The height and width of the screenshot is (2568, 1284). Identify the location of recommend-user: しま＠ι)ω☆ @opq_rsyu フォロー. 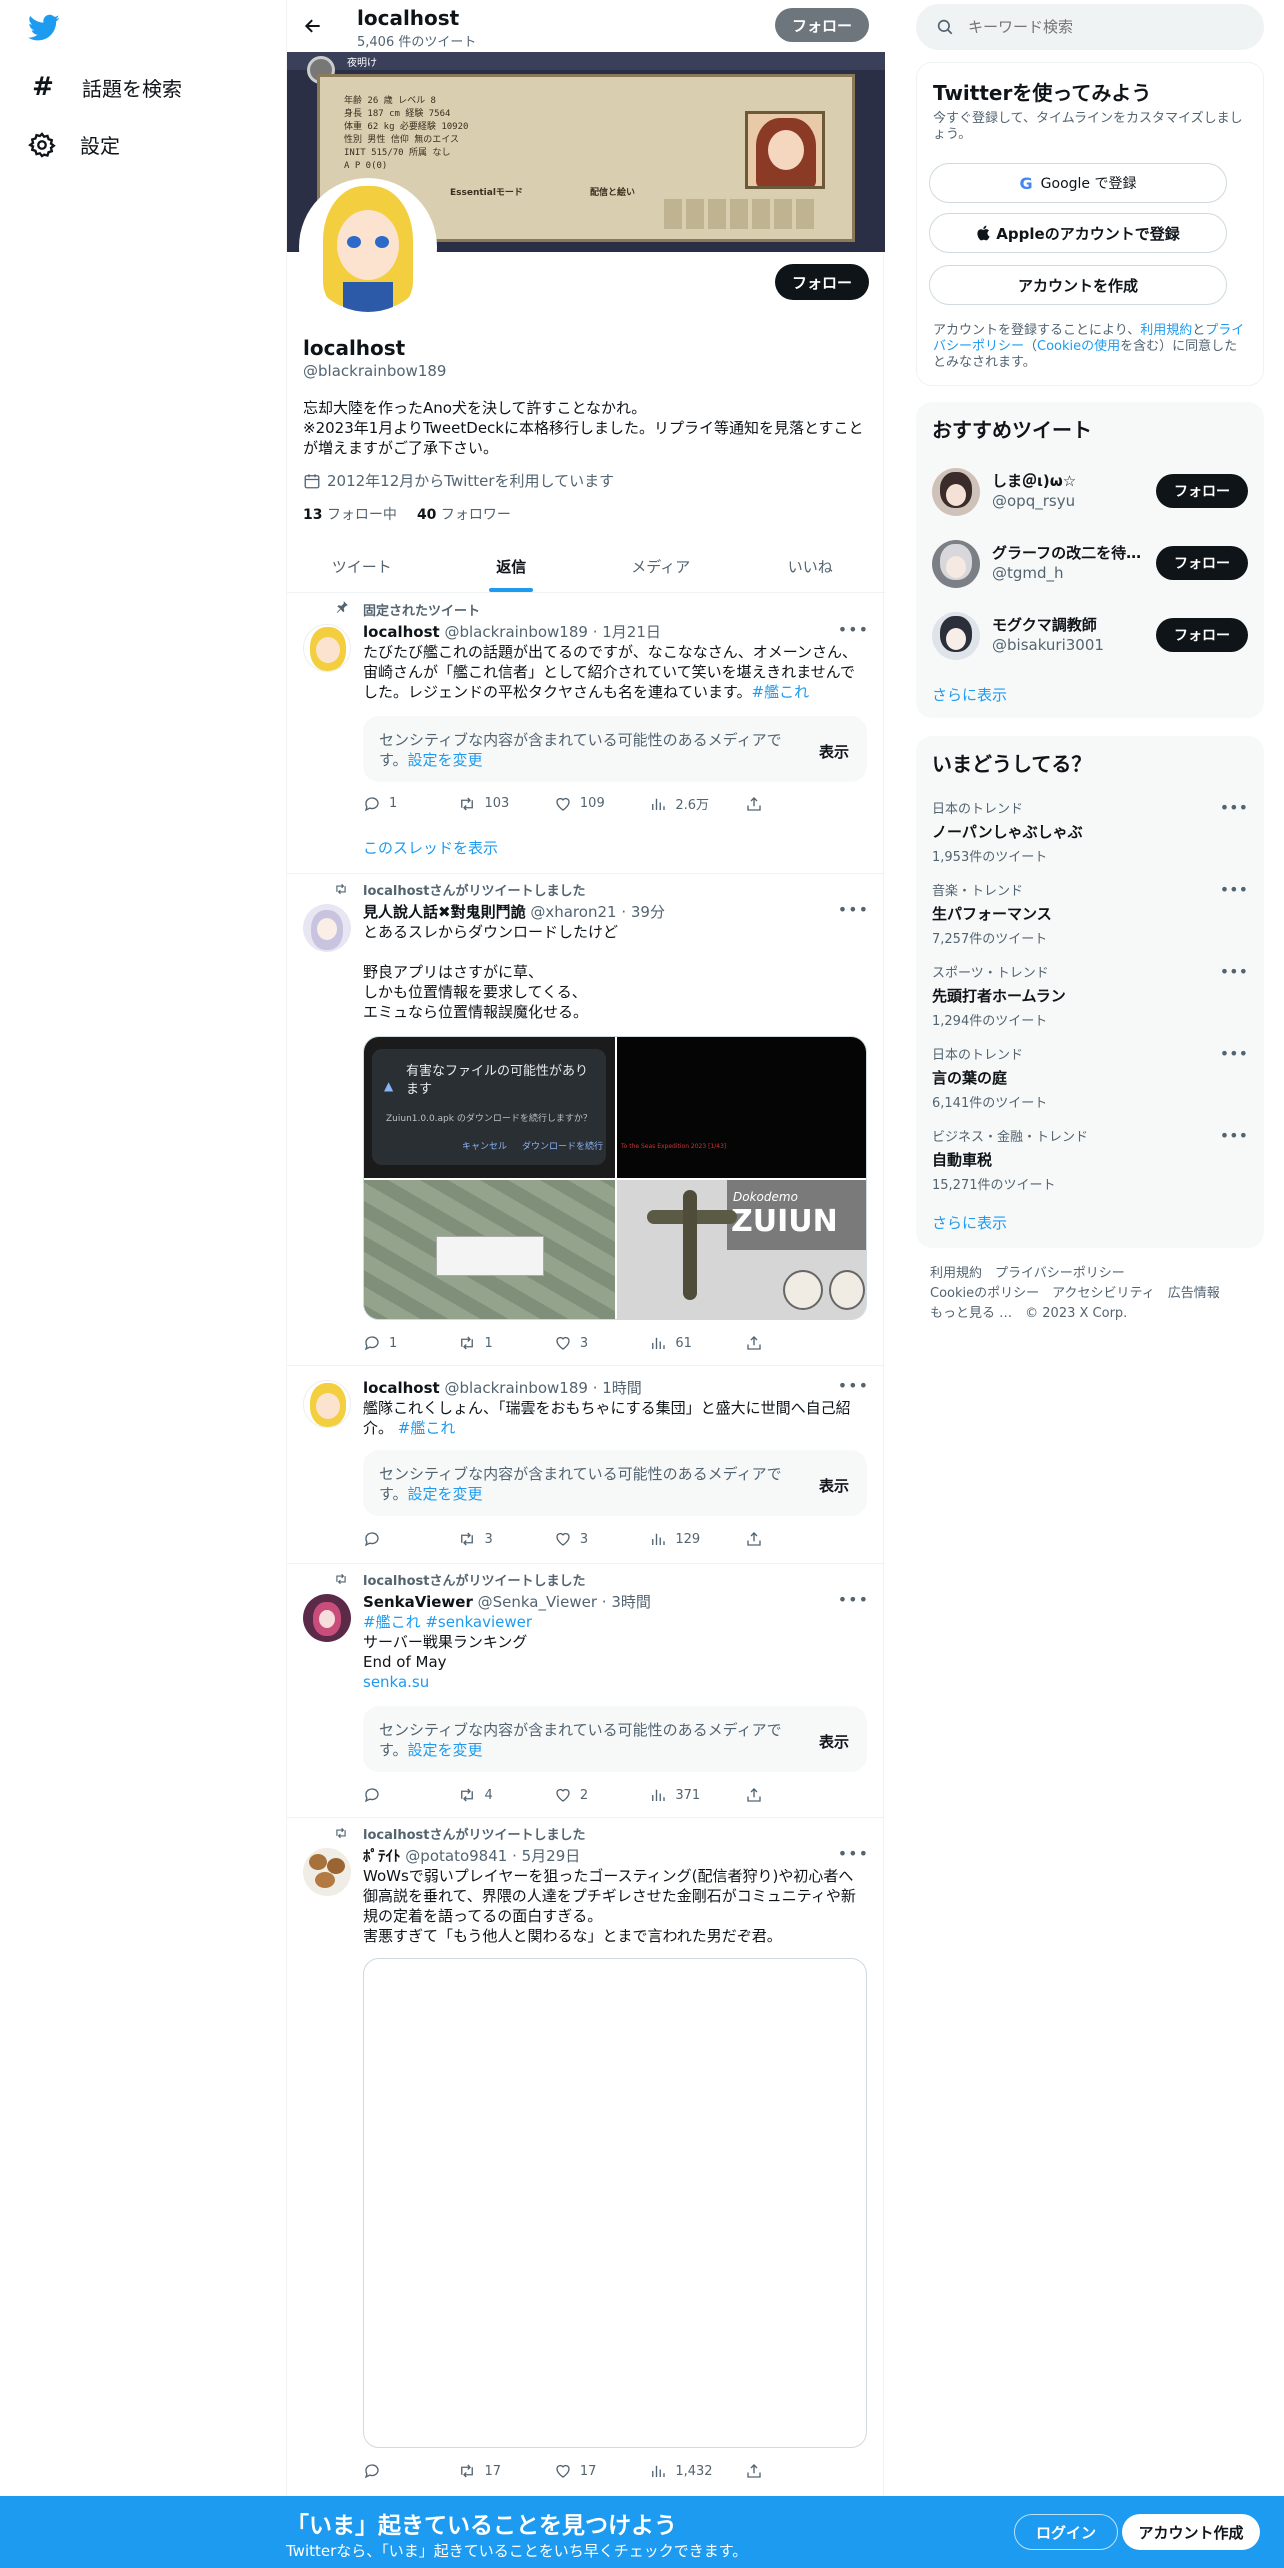
(1090, 496).